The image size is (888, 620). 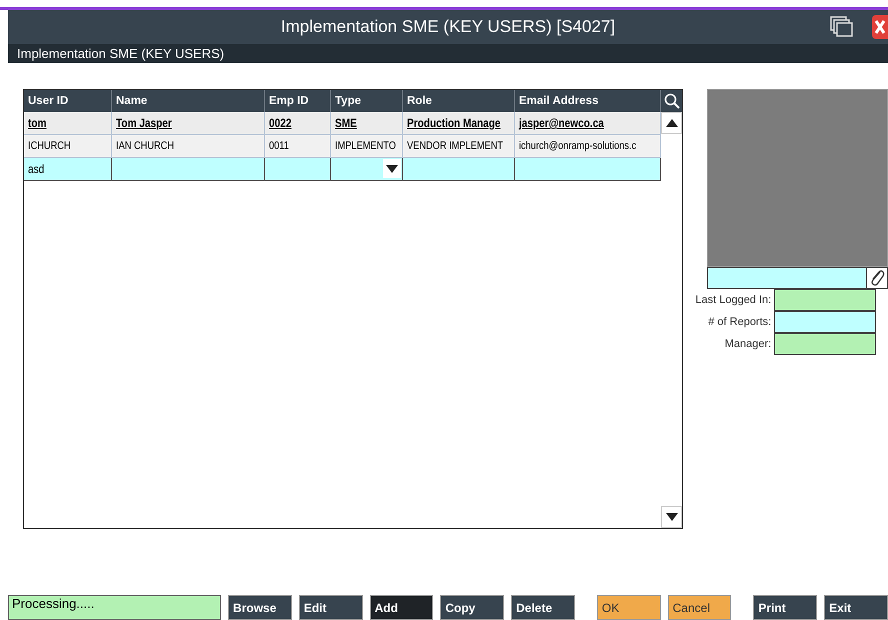 What do you see at coordinates (459, 146) in the screenshot?
I see `table-cell: VENDOR IMPLEMENT` at bounding box center [459, 146].